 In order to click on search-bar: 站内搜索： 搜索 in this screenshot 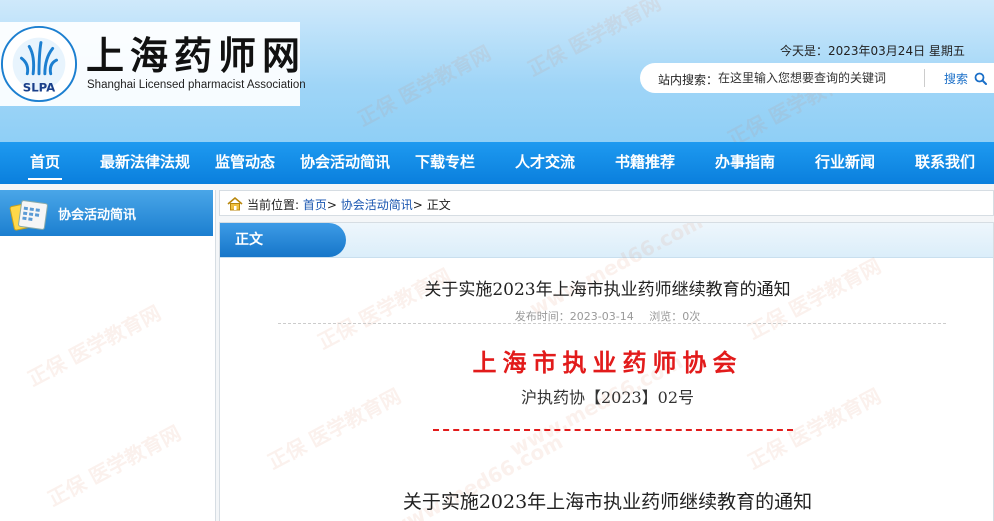, I will do `click(817, 78)`.